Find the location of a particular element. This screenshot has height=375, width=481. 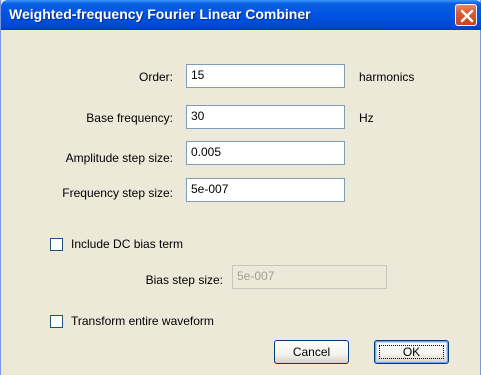

order-unit: harmonics is located at coordinates (387, 77).